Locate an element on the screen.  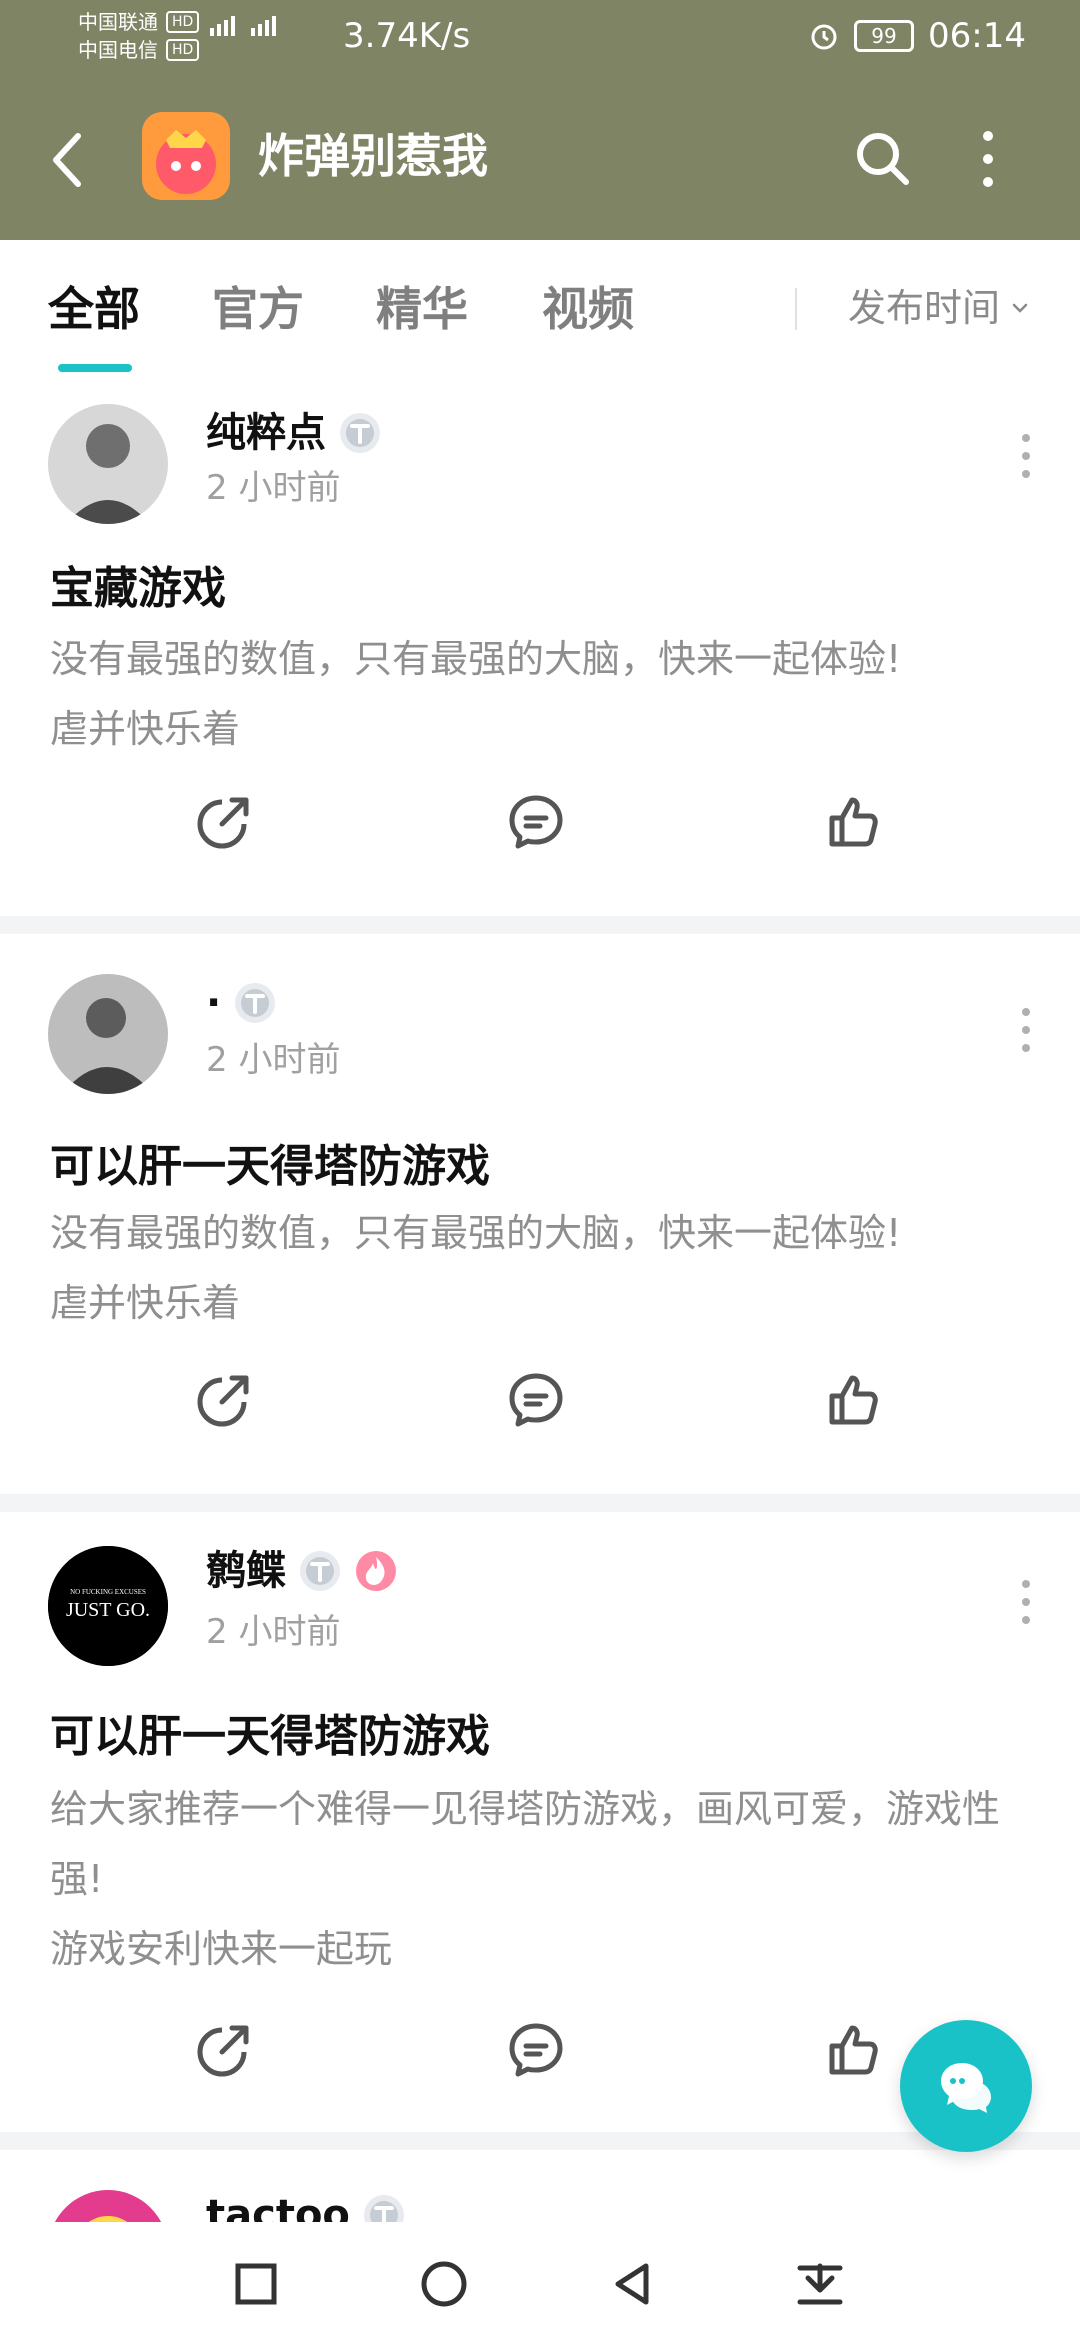
sort-dropdown: 发布时间 is located at coordinates (939, 308).